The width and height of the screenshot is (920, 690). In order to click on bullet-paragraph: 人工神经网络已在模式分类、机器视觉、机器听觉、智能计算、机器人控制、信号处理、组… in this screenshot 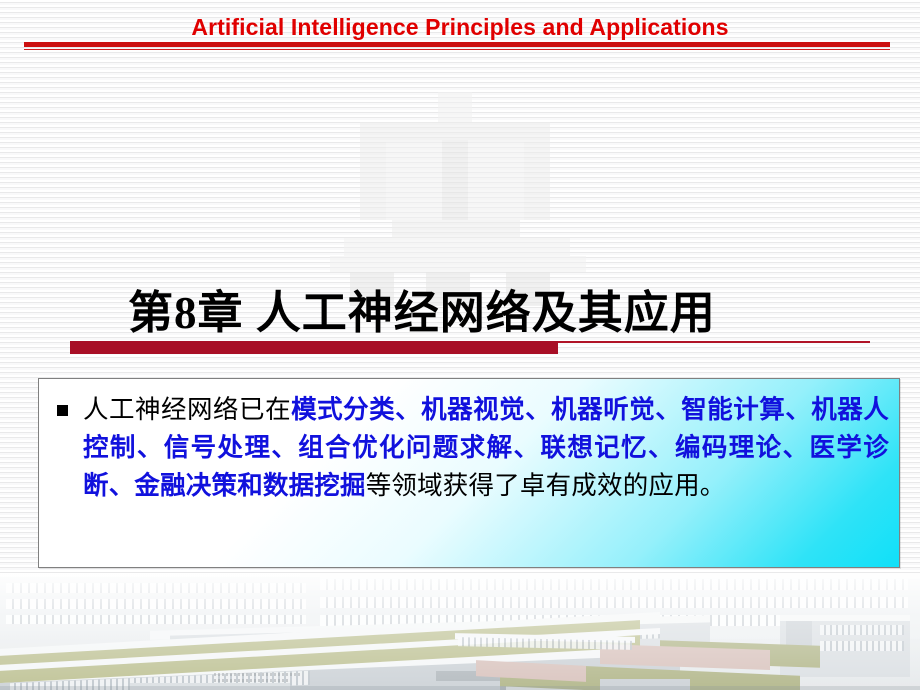, I will do `click(486, 448)`.